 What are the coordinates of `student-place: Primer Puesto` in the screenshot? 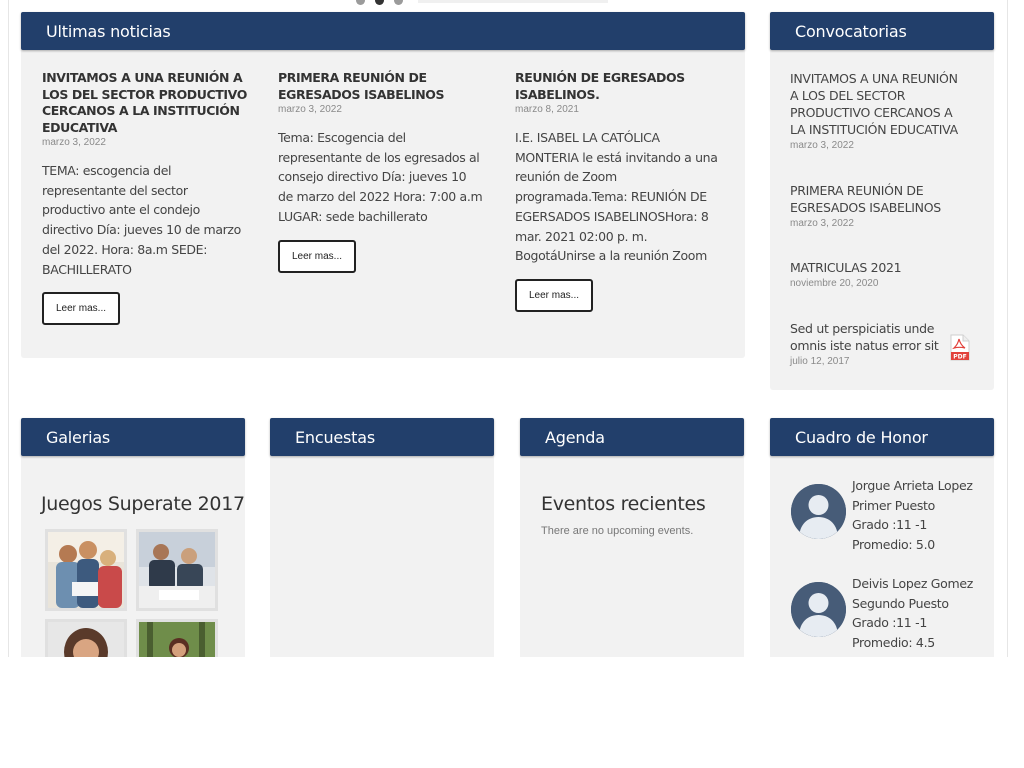 It's located at (894, 505).